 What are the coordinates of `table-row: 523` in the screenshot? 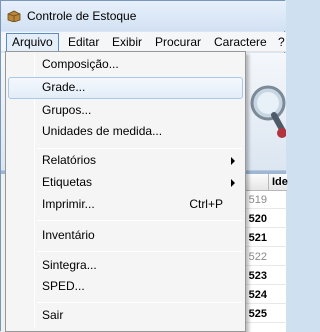 It's located at (264, 276).